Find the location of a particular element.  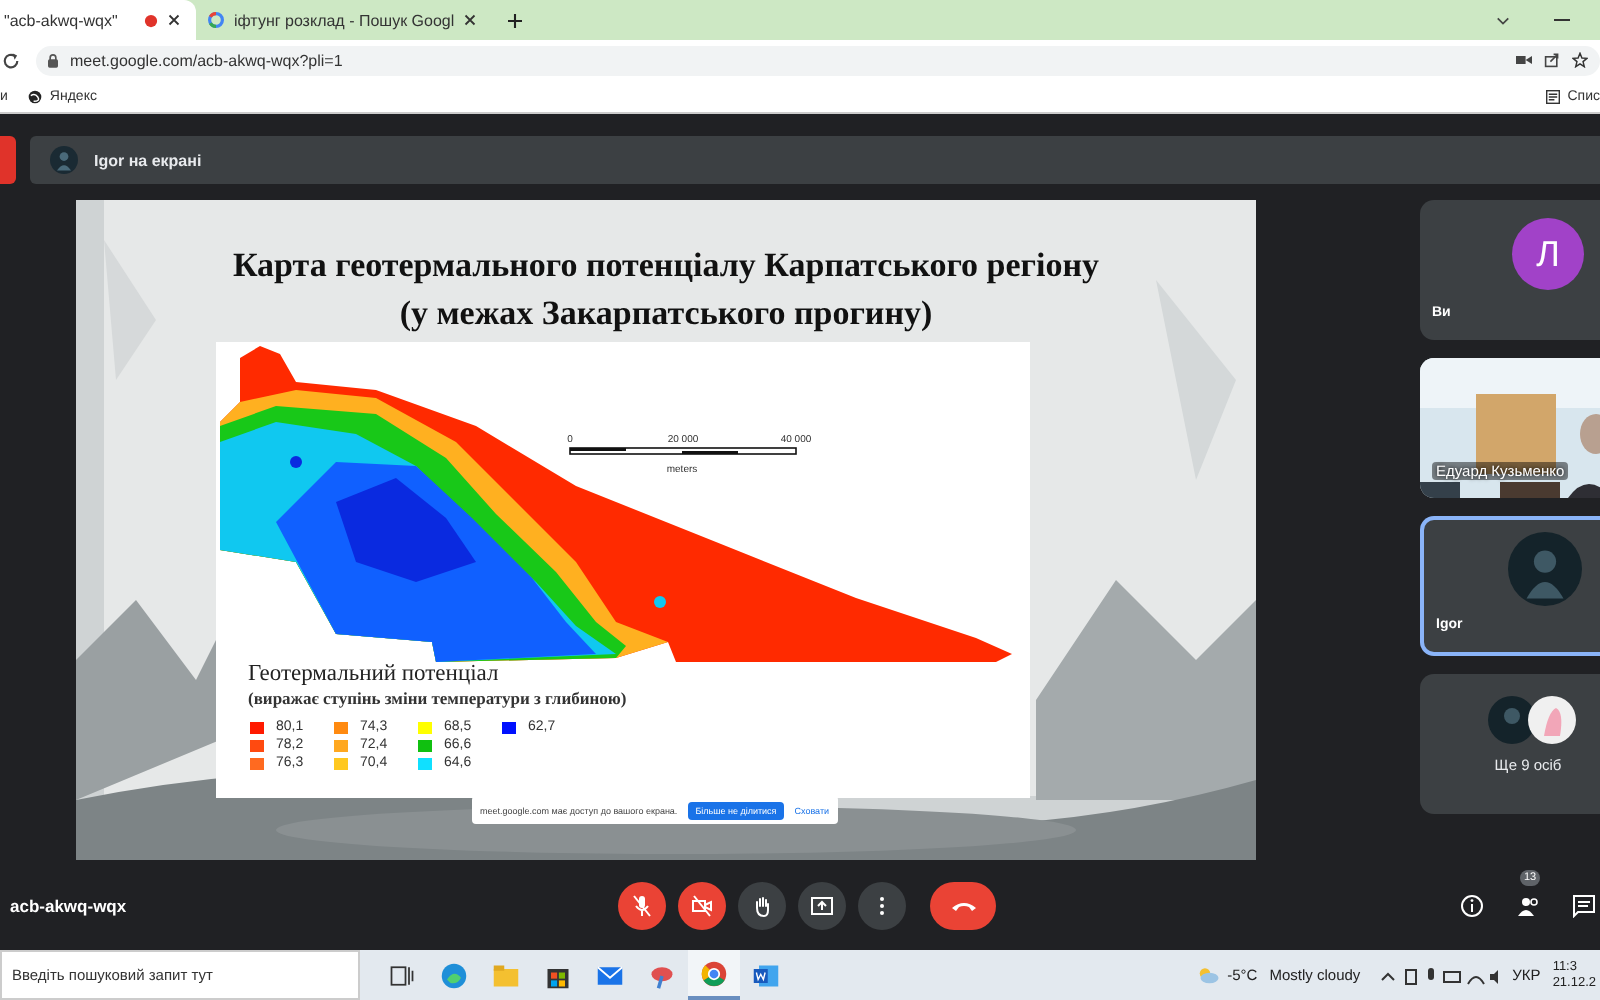

presenter-name: Igor на екрані is located at coordinates (148, 160).